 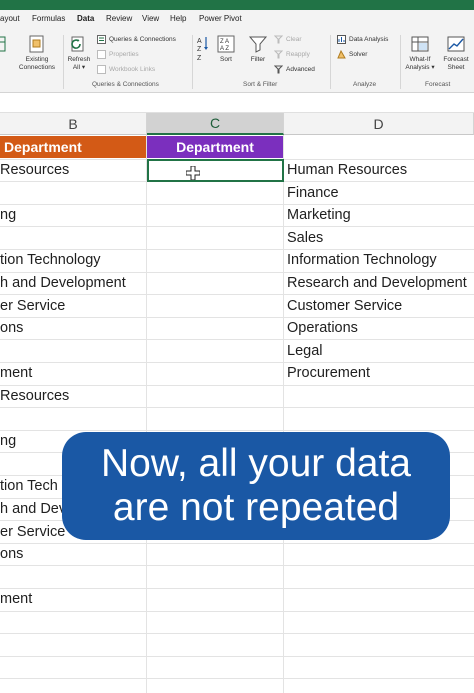 I want to click on caption-line-1: Now, all your data, so click(x=255, y=463).